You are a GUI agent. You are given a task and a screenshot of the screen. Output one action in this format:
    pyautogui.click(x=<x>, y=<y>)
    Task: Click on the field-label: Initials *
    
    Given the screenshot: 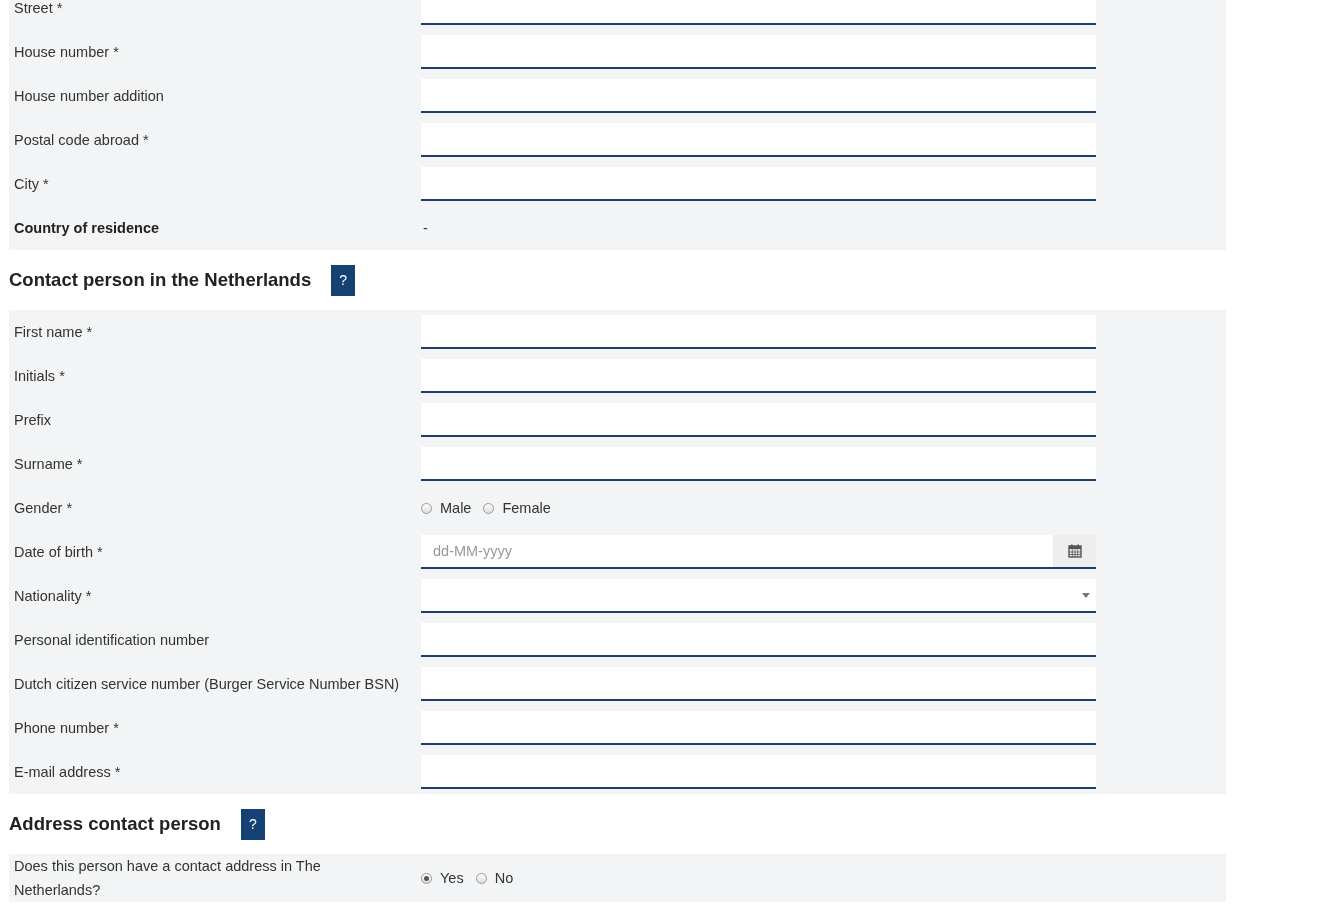 What is the action you would take?
    pyautogui.click(x=39, y=376)
    